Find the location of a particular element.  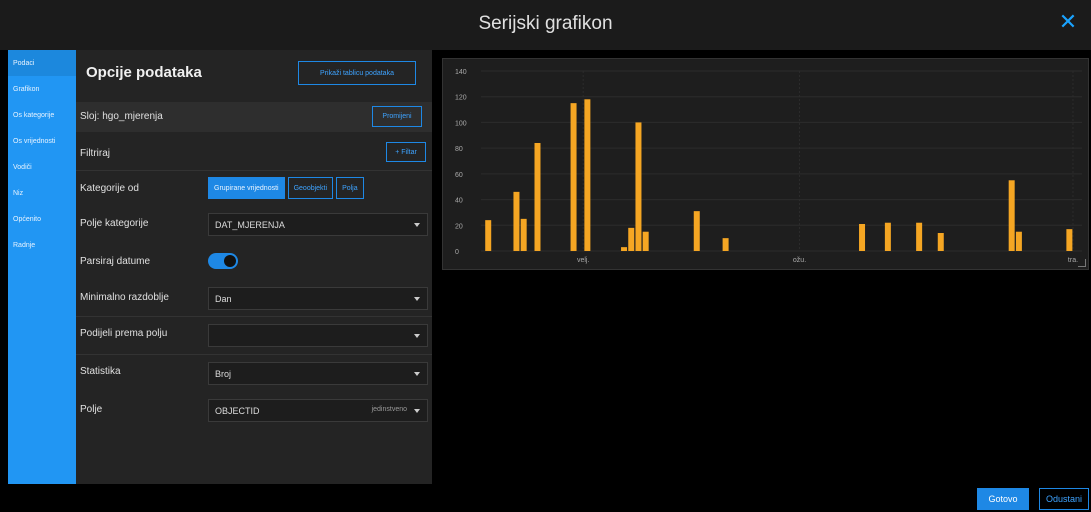

statistic-select: Broj is located at coordinates (318, 373).